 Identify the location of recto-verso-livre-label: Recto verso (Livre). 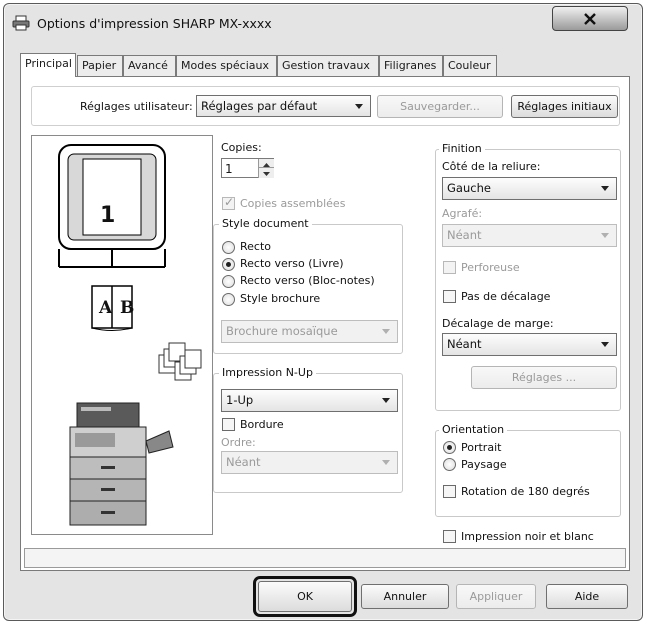
(292, 263).